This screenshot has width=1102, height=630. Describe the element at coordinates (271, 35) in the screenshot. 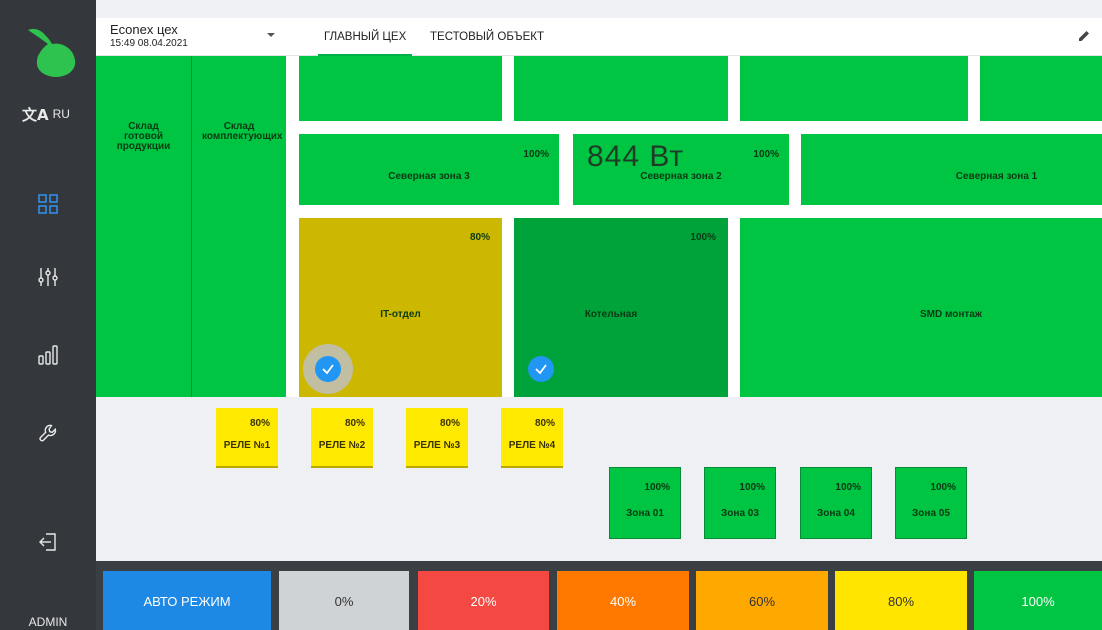

I see `chevron-down-icon` at that location.